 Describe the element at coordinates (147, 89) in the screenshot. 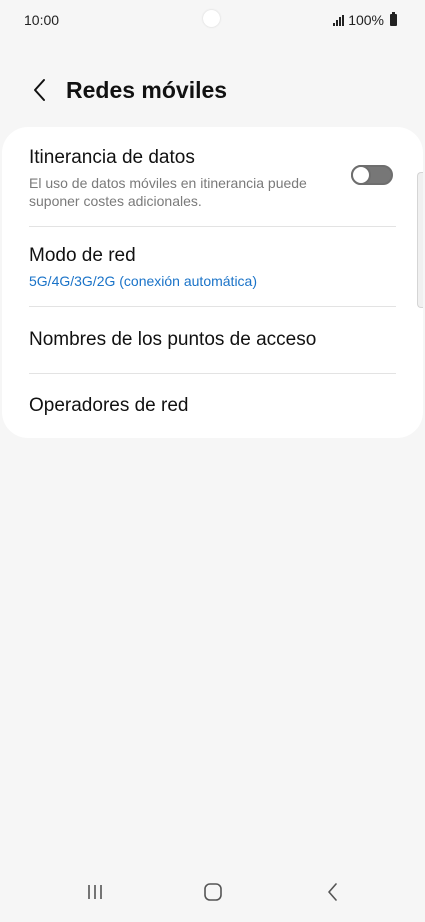

I see `page-title: Redes móviles` at that location.